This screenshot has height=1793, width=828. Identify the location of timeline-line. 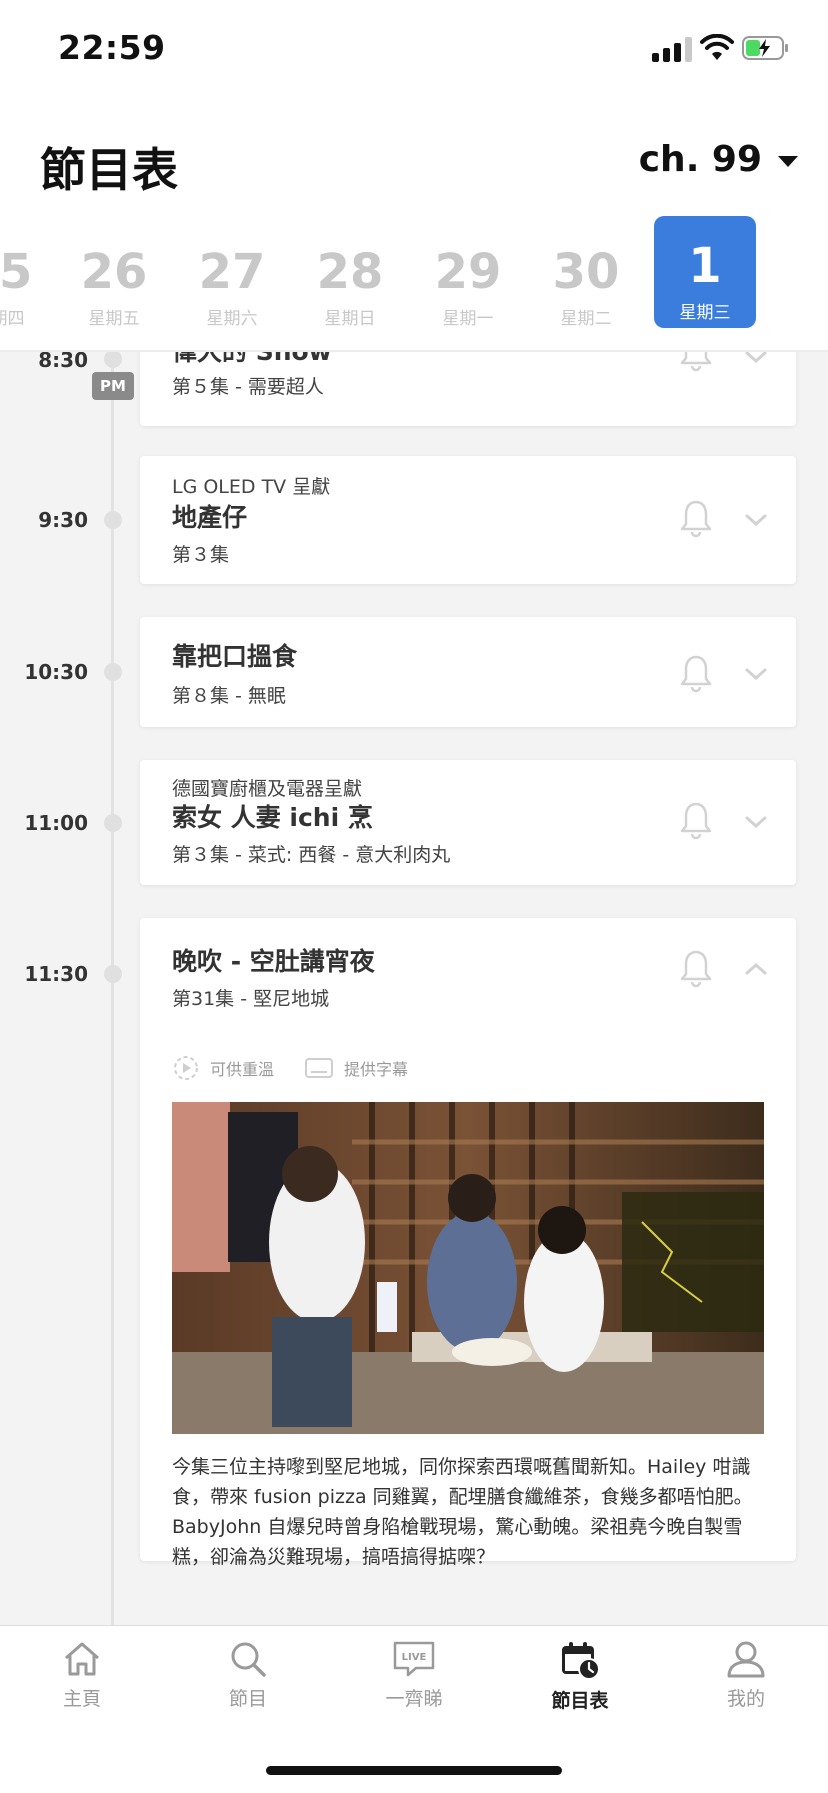
(112, 988).